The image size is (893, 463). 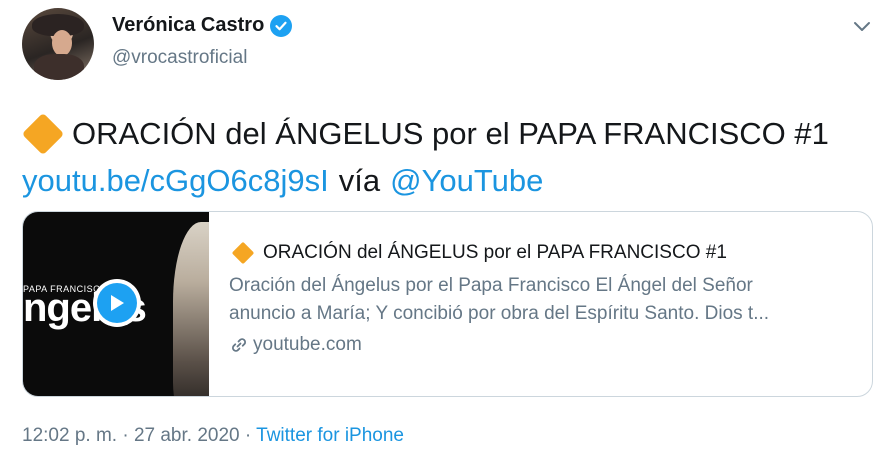 What do you see at coordinates (188, 25) in the screenshot?
I see `author-display-name: Verónica Castro` at bounding box center [188, 25].